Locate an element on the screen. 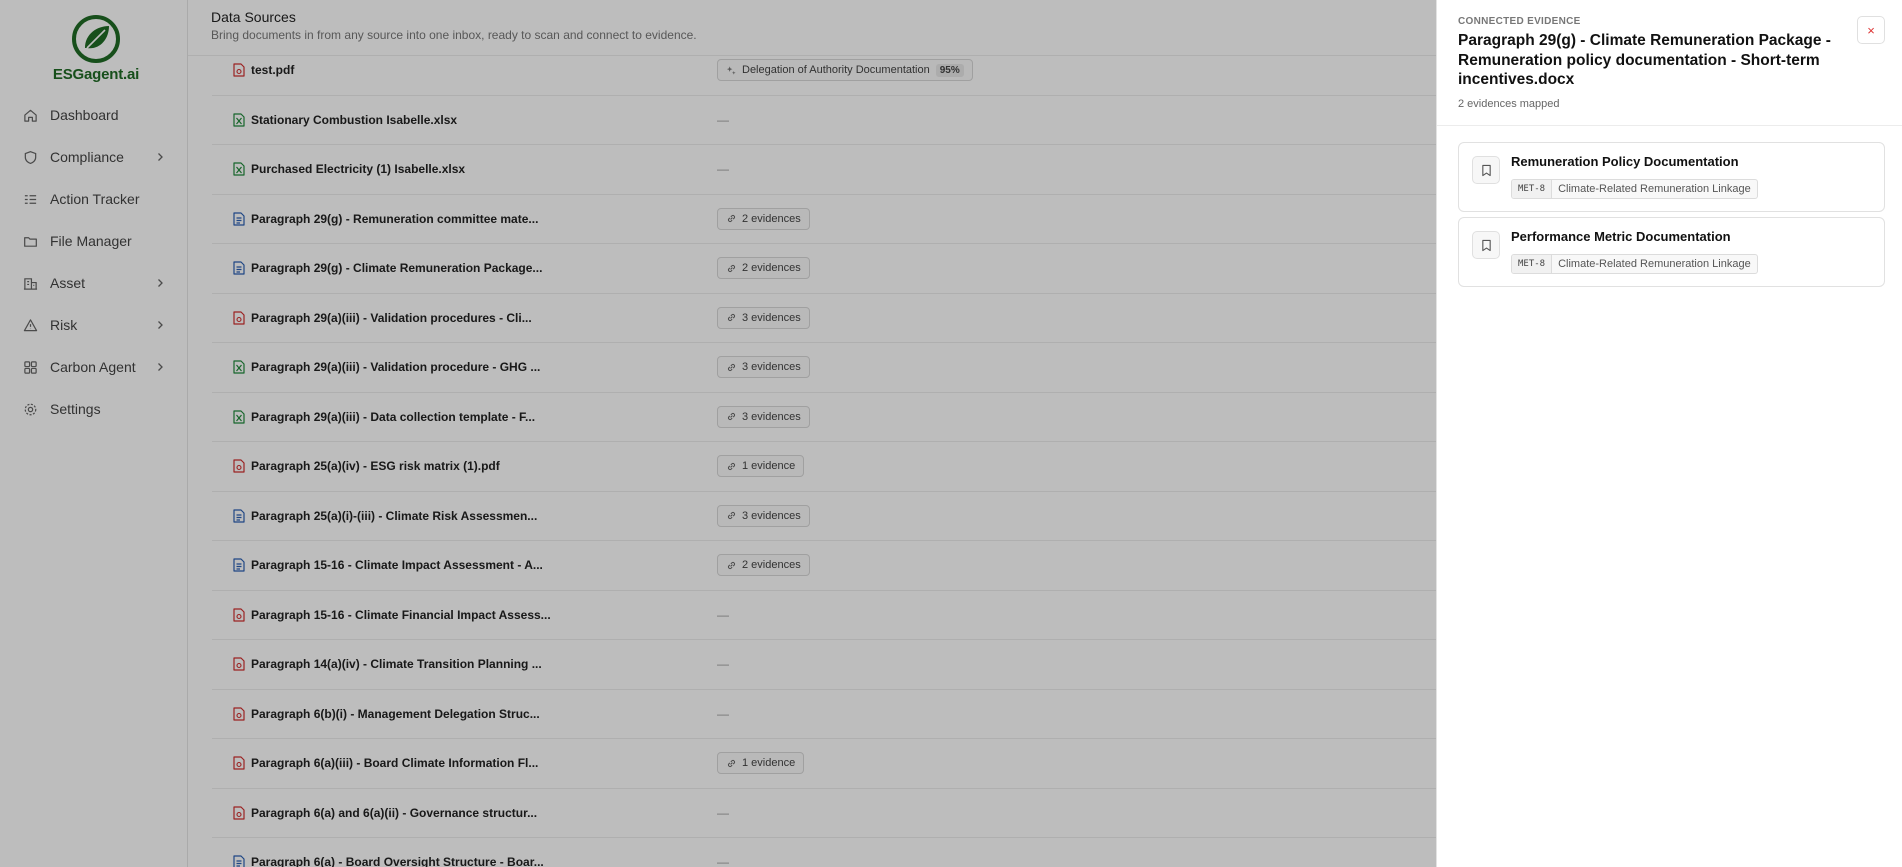 This screenshot has width=1902, height=867. drawer-eyebrow: CONNECTED EVIDENCE is located at coordinates (1519, 21).